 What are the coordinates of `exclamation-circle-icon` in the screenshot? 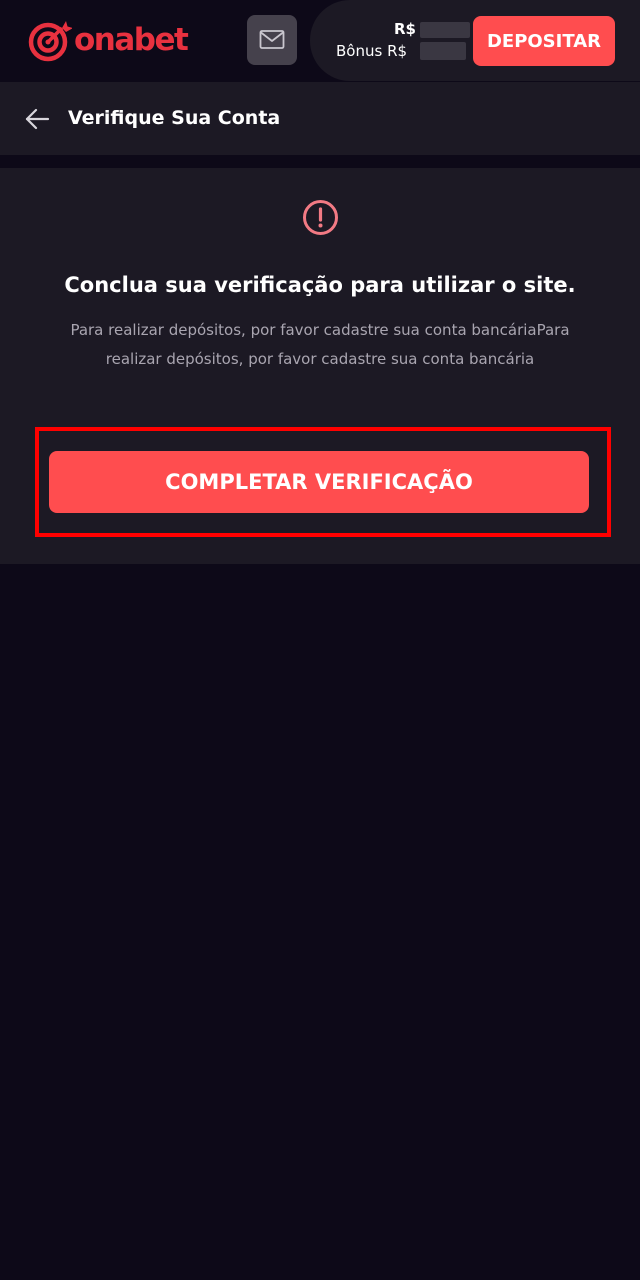 It's located at (320, 217).